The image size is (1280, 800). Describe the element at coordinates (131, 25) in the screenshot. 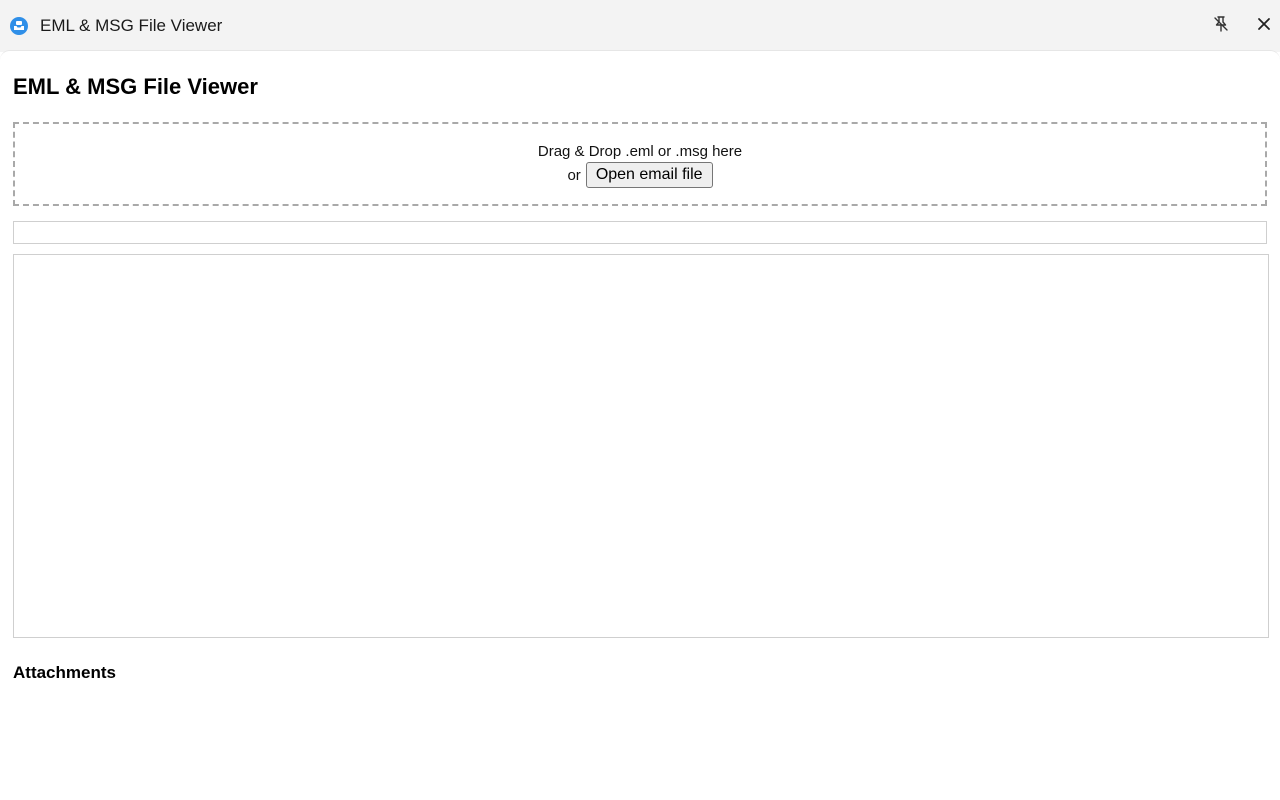

I see `window-title: EML & MSG File Viewer` at that location.